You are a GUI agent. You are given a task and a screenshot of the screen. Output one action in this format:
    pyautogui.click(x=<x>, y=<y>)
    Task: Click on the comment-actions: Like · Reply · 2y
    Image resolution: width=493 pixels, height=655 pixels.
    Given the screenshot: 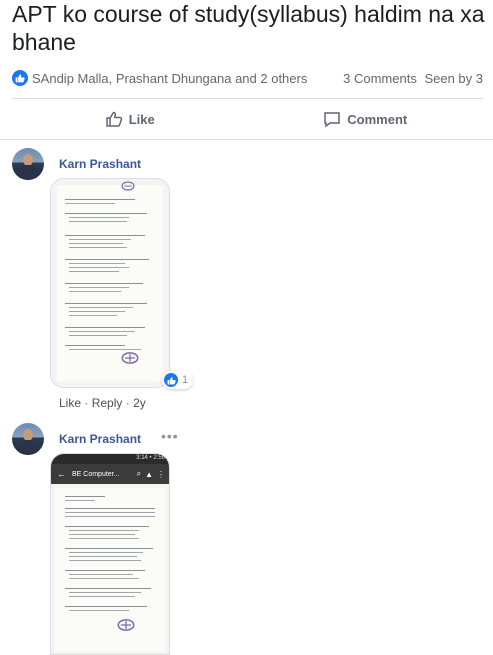 What is the action you would take?
    pyautogui.click(x=102, y=403)
    